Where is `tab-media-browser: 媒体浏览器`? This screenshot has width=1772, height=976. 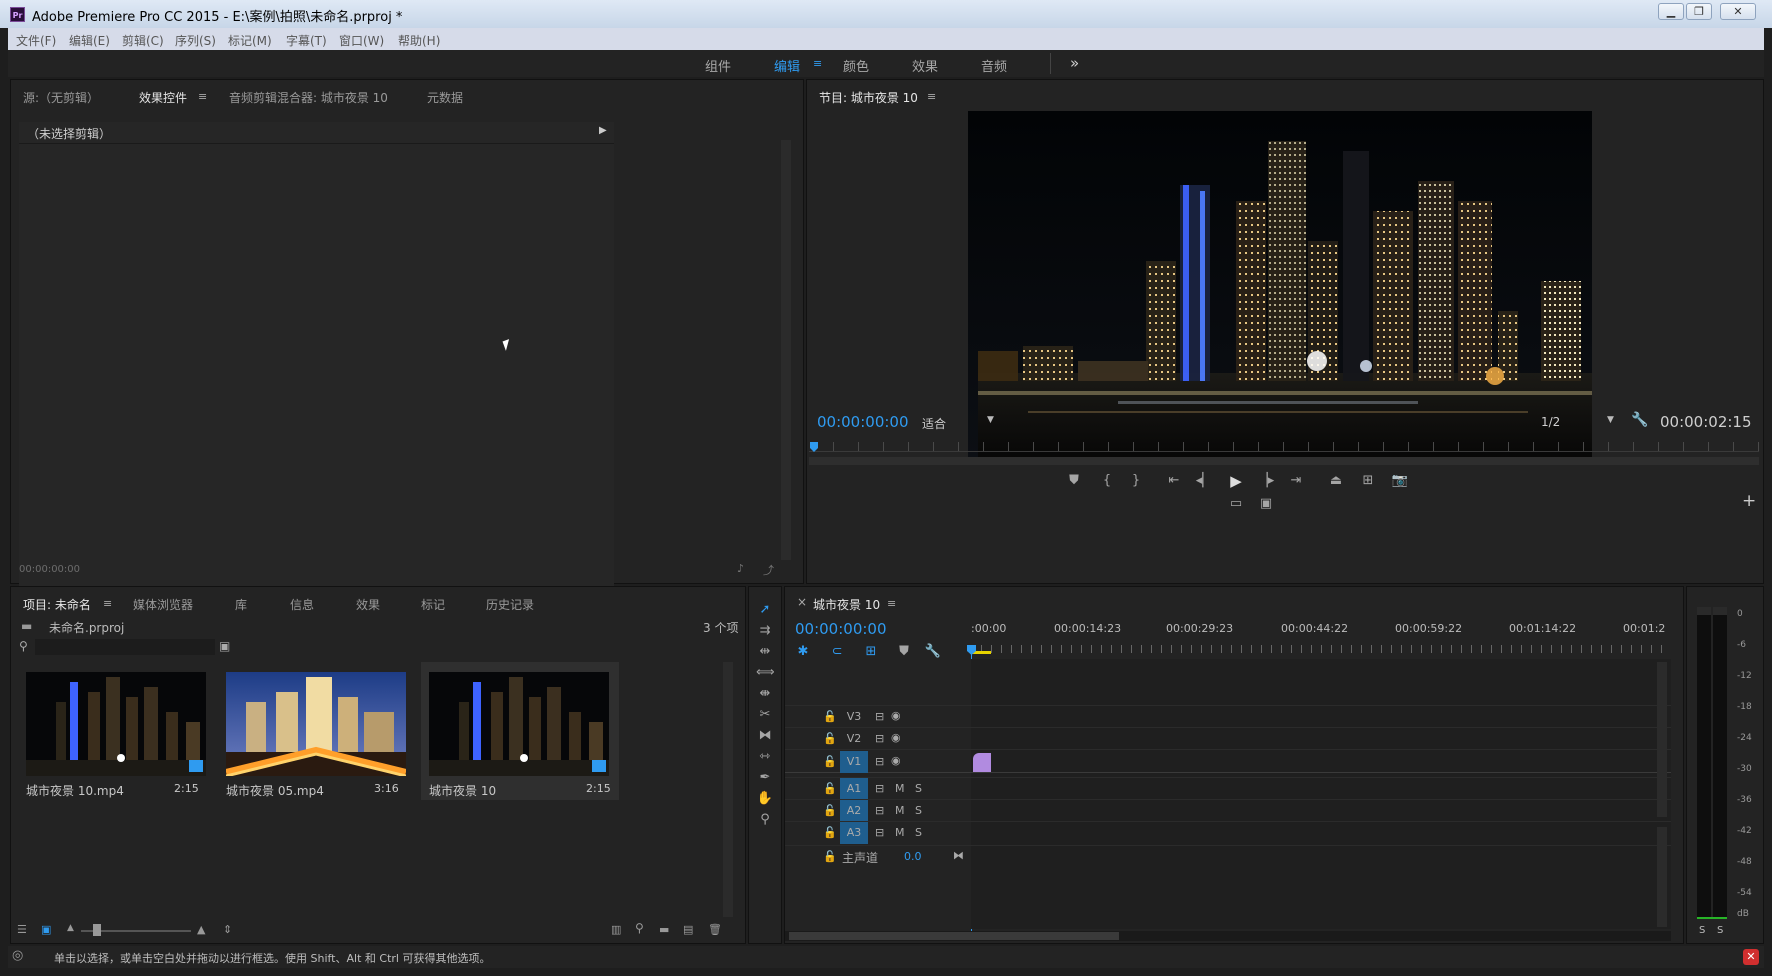 tab-media-browser: 媒体浏览器 is located at coordinates (163, 604).